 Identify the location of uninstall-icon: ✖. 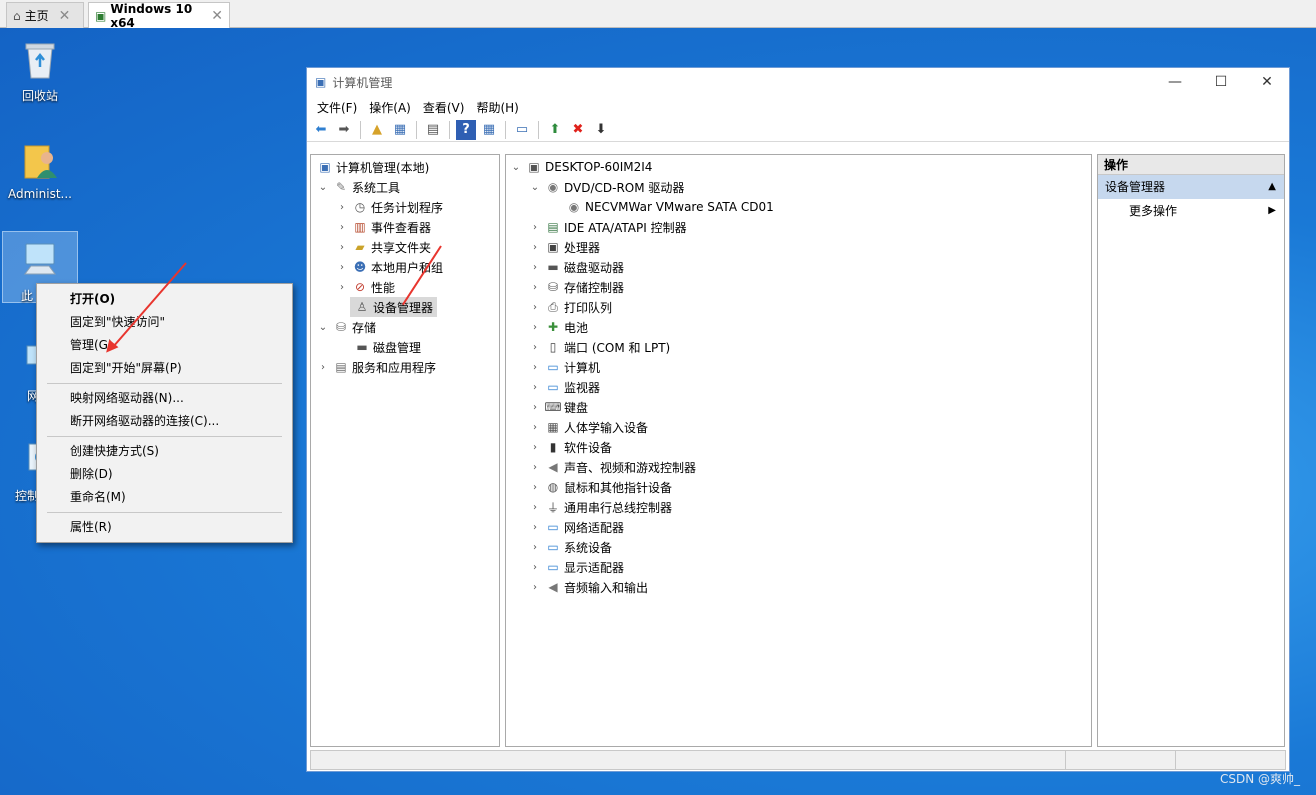
(578, 130).